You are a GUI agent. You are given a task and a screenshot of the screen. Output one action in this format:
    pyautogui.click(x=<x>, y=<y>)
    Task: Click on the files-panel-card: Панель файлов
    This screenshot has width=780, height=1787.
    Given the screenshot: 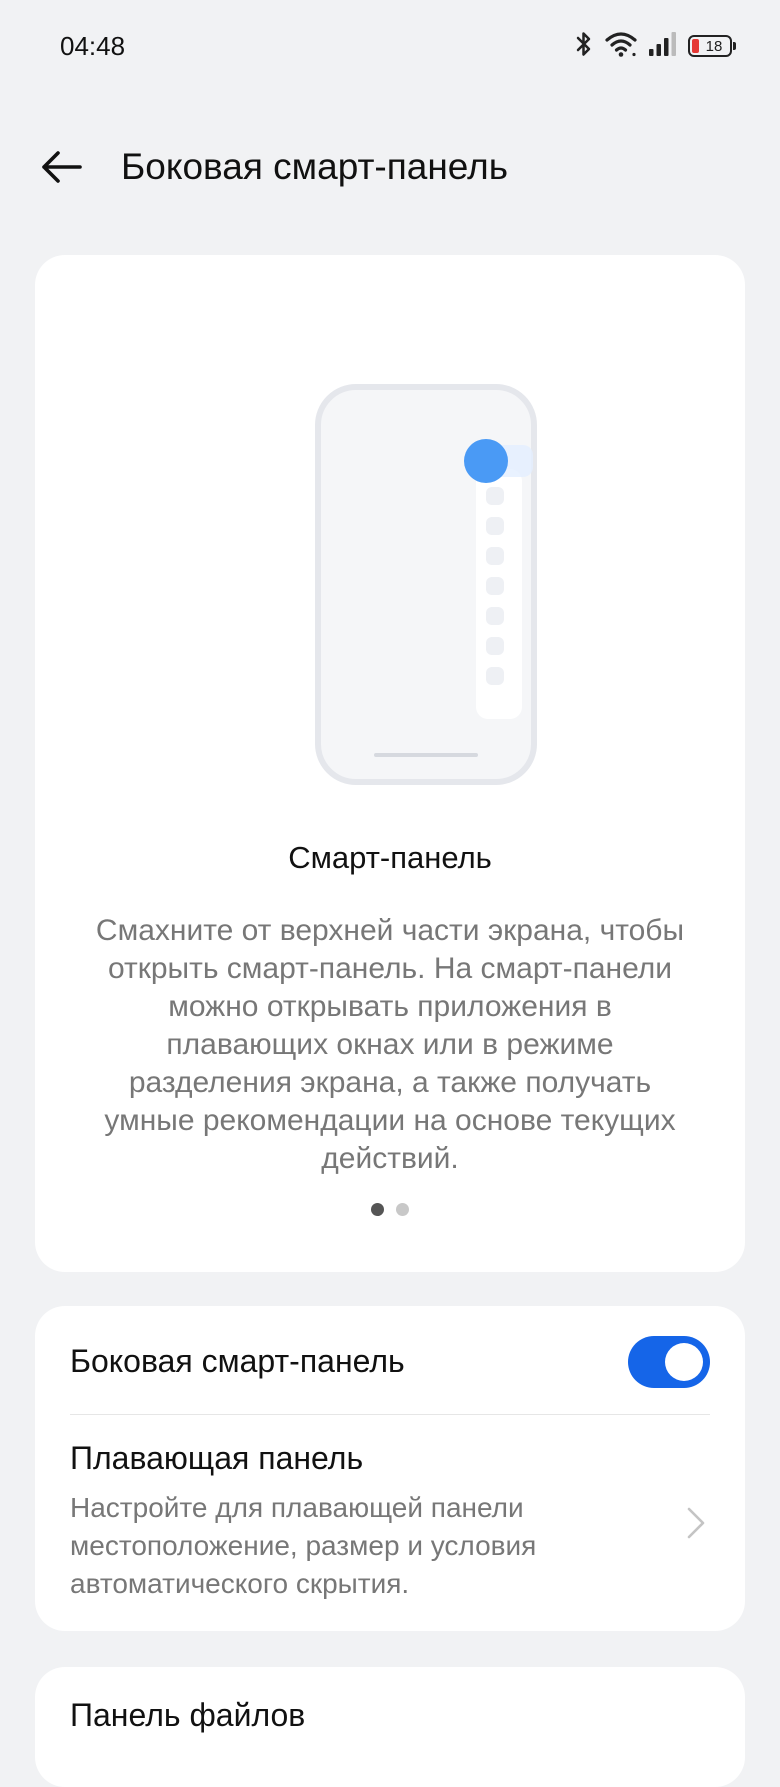 What is the action you would take?
    pyautogui.click(x=390, y=1727)
    